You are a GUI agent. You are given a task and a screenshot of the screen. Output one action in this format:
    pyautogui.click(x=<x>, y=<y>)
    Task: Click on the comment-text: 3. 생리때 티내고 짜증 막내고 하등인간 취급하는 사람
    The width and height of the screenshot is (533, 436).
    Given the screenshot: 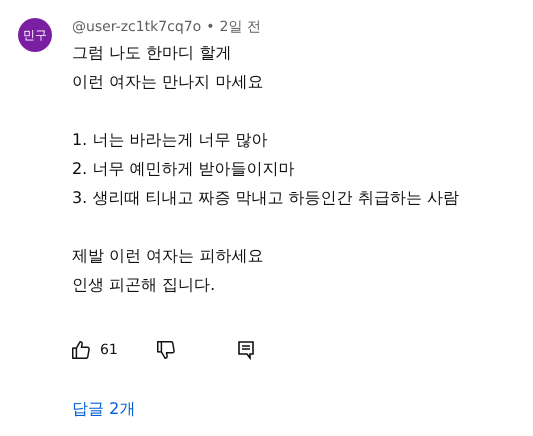 What is the action you would take?
    pyautogui.click(x=265, y=198)
    